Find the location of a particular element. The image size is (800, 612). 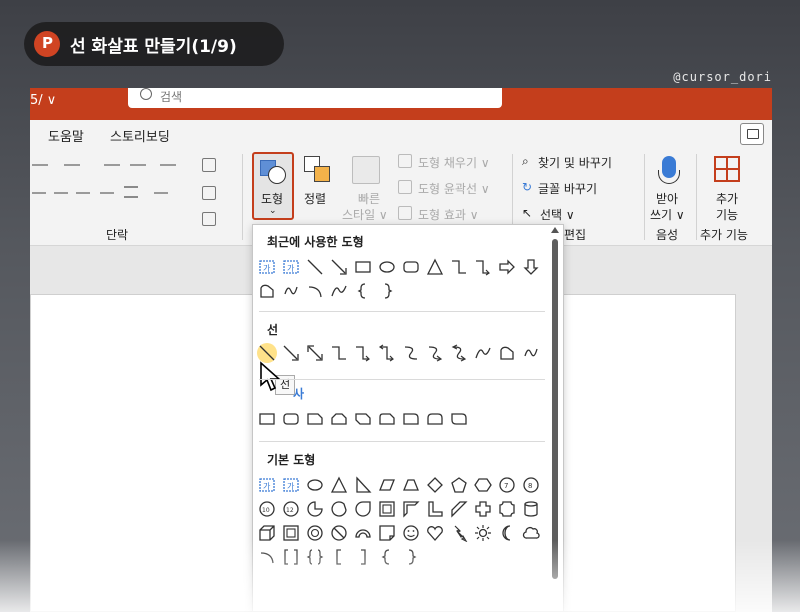

heart-shape-icon is located at coordinates (435, 533).